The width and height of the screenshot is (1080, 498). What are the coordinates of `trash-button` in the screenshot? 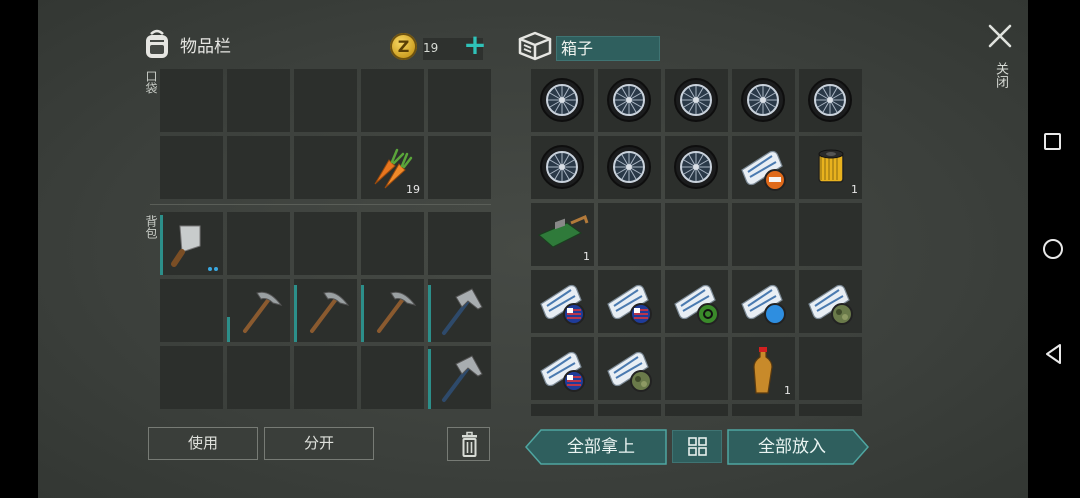 It's located at (468, 444).